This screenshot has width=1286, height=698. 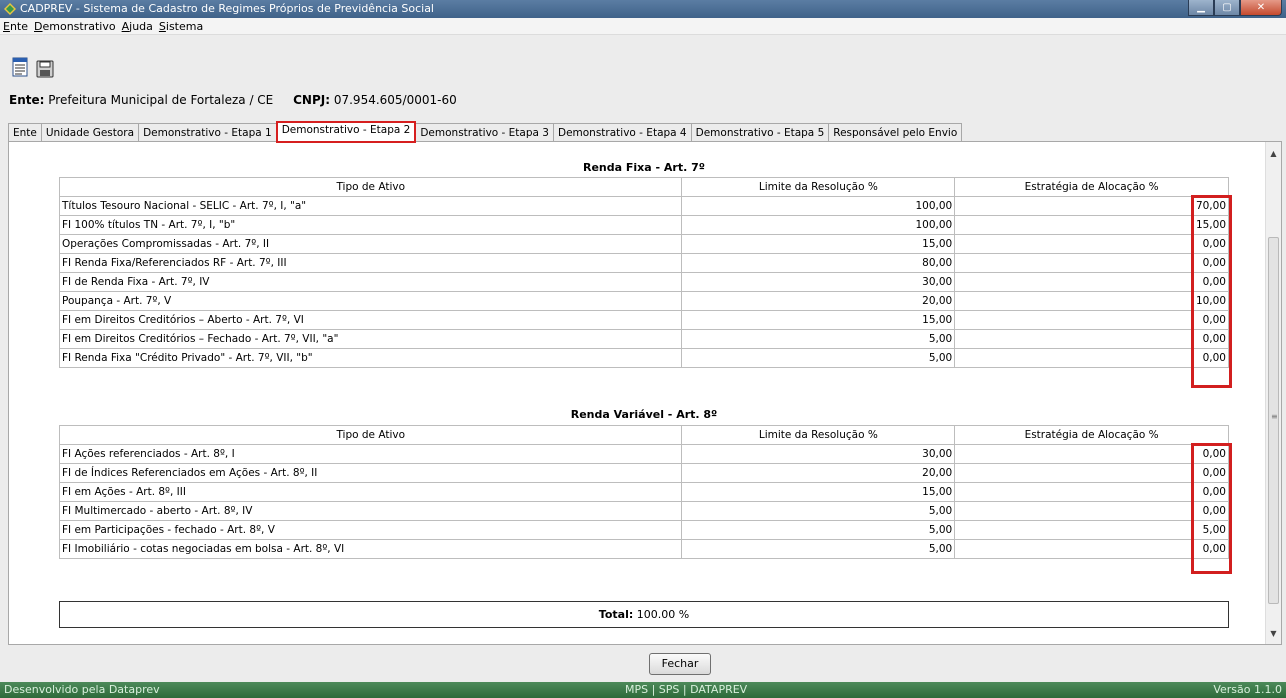 I want to click on tab-etapa-1: Demonstrativo - Etapa 1, so click(x=207, y=132).